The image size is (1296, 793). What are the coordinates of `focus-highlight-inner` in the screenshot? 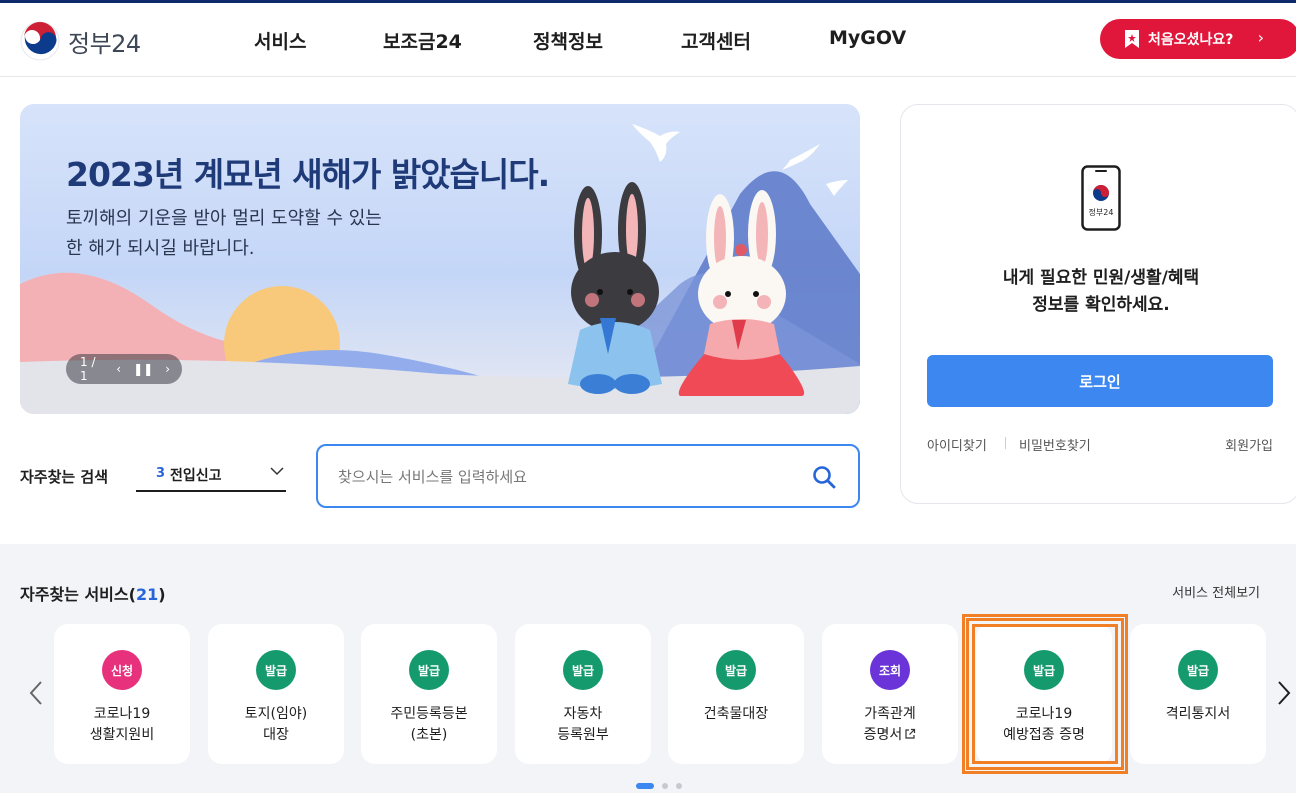 It's located at (1045, 694).